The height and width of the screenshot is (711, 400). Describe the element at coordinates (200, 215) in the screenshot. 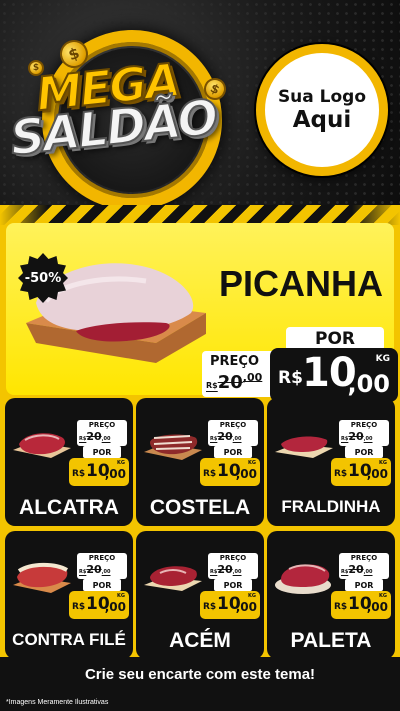

I see `stripe-fade` at that location.